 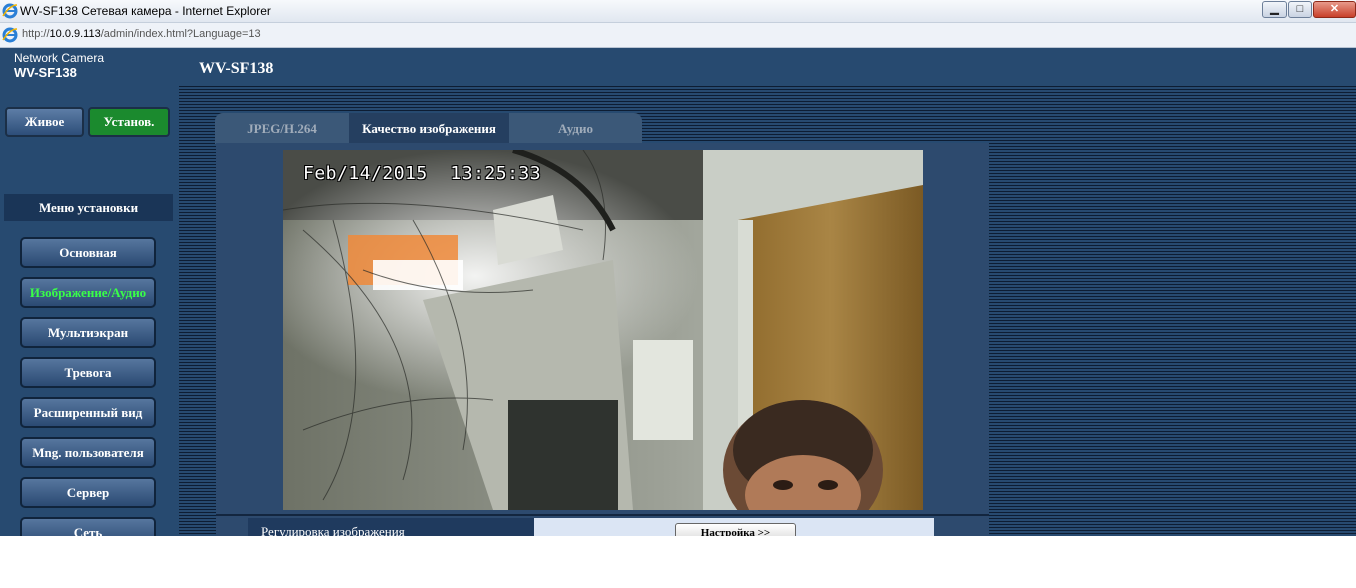 I want to click on page-title: WV-SF138, so click(x=236, y=68).